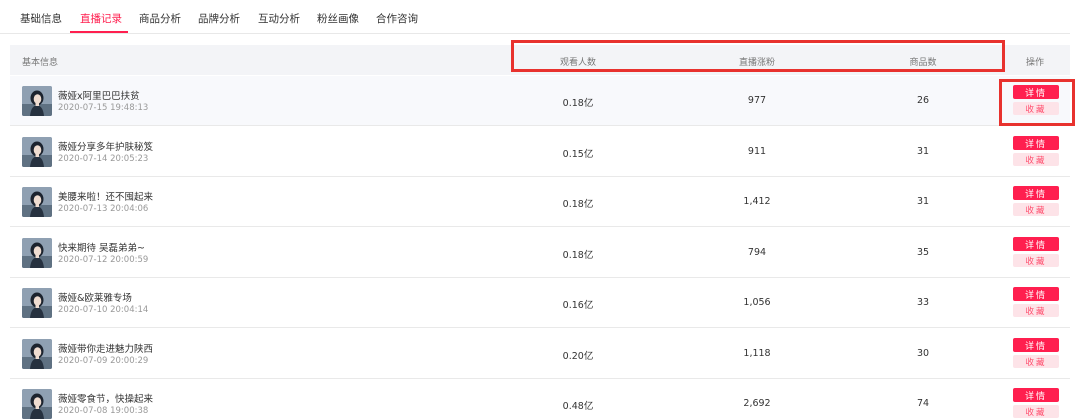 This screenshot has width=1080, height=419. What do you see at coordinates (757, 100) in the screenshot?
I see `new-fans-value: 977` at bounding box center [757, 100].